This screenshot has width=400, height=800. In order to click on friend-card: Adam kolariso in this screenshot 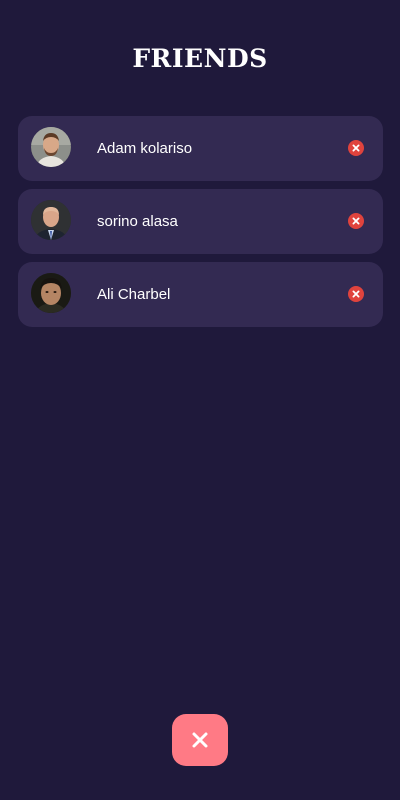, I will do `click(200, 148)`.